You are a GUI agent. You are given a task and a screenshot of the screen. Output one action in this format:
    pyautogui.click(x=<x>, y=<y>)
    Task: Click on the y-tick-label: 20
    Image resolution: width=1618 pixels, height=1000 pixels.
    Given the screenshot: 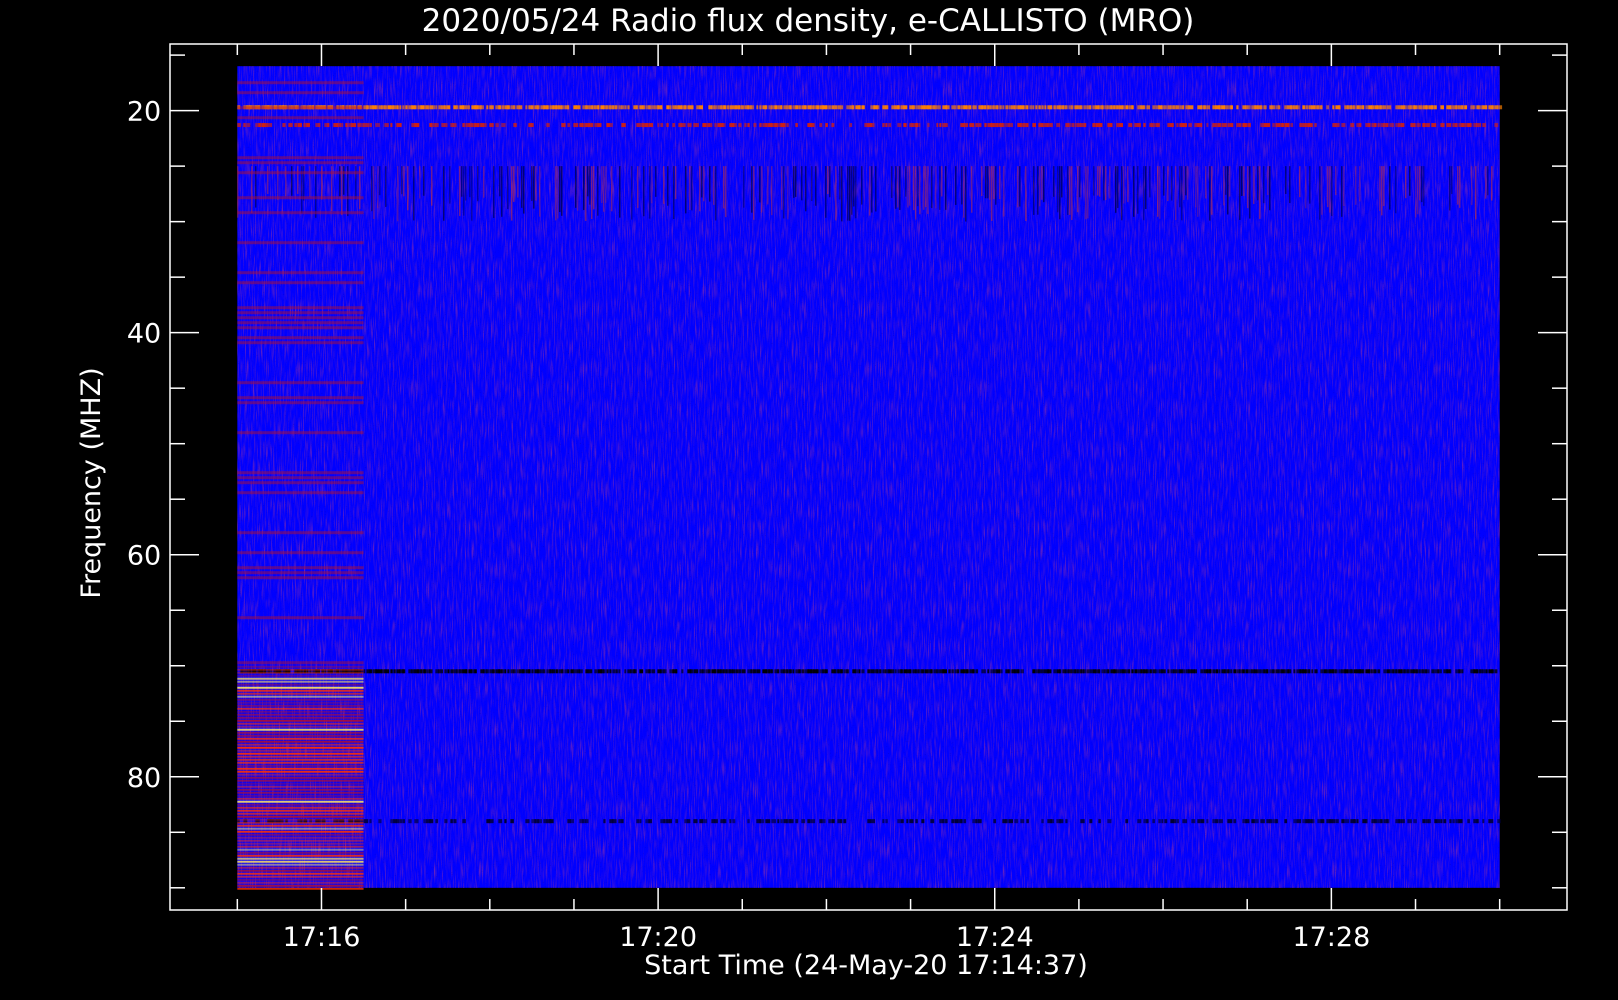 What is the action you would take?
    pyautogui.click(x=144, y=112)
    